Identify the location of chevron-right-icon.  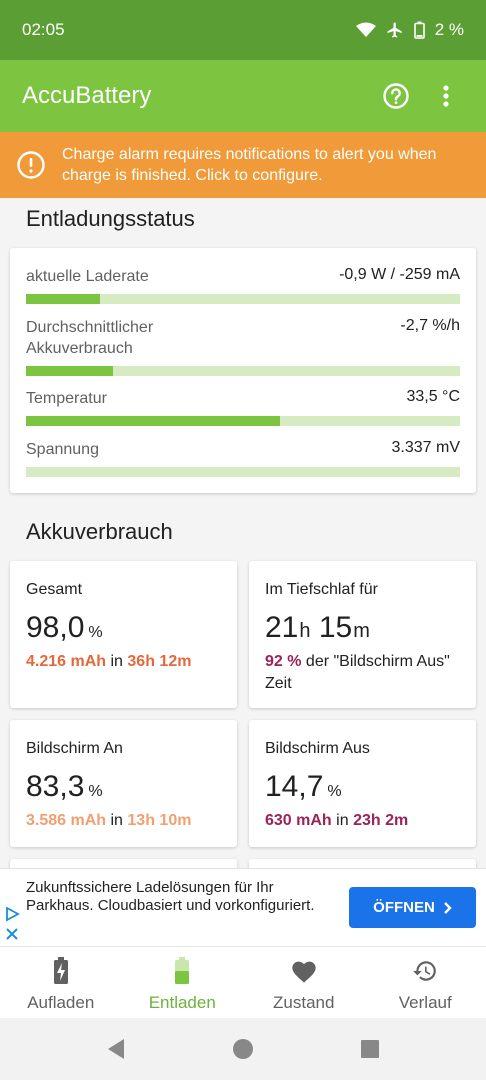
(447, 907).